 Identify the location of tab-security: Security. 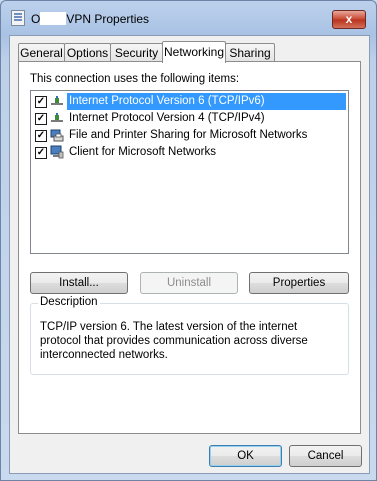
(136, 52).